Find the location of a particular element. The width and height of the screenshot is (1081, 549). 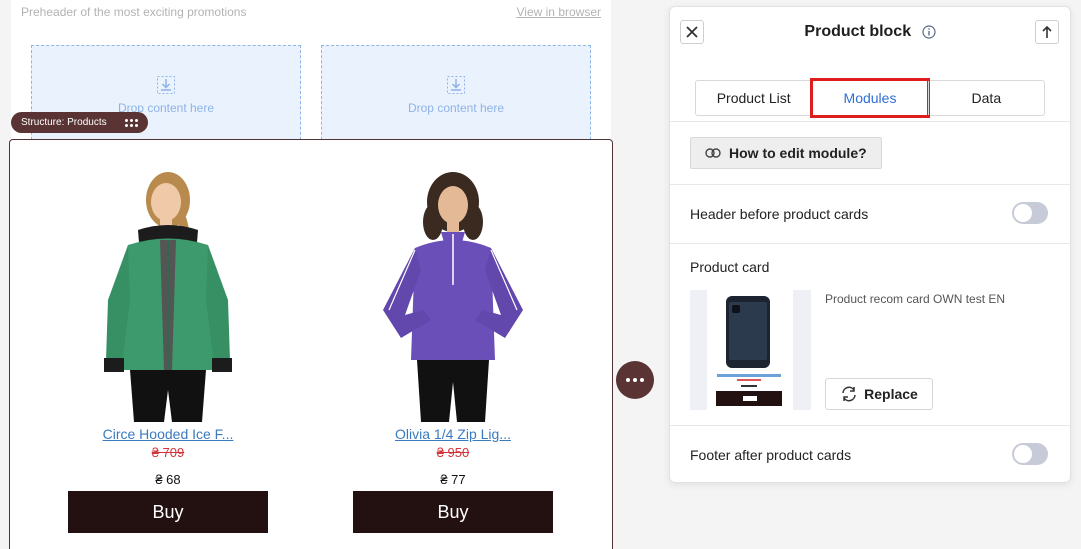

product-card: Olivia 1/4 Zip Lig... ₴ 950 ₴ 77 Buy is located at coordinates (453, 346).